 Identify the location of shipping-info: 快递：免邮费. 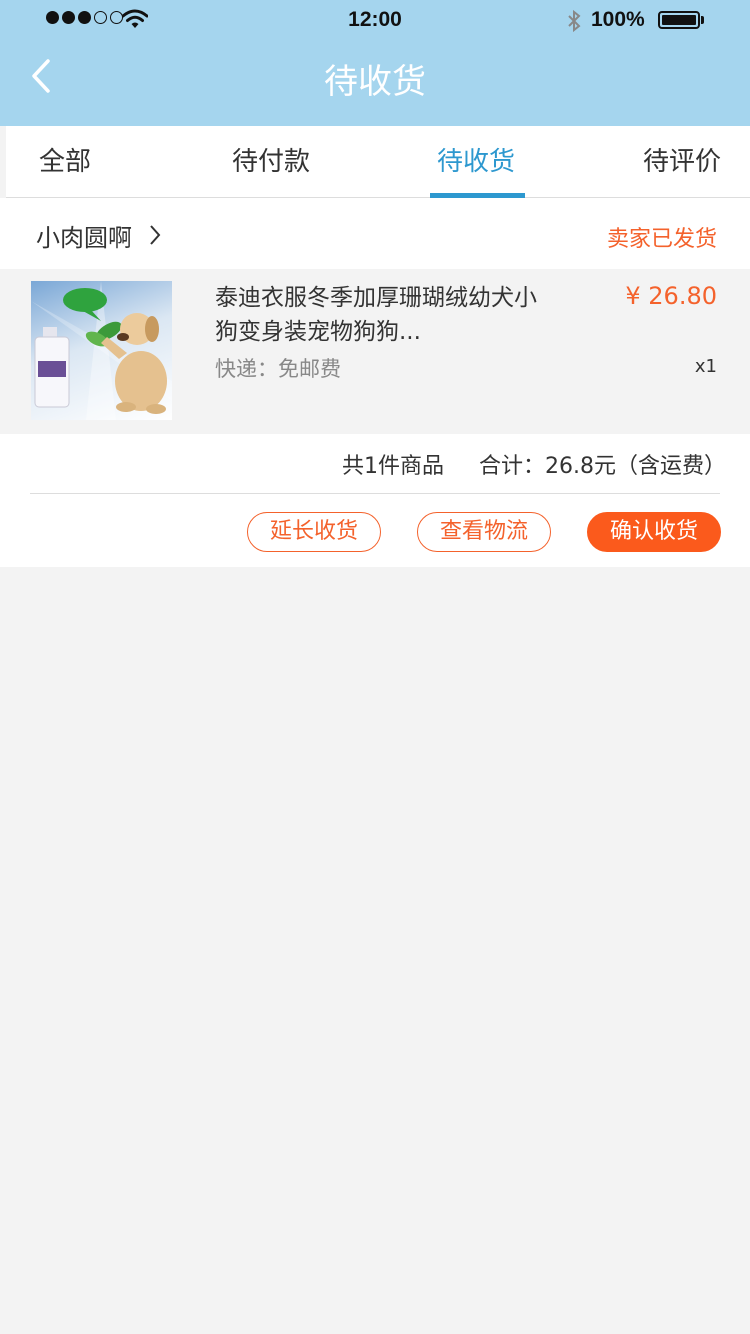
(278, 369).